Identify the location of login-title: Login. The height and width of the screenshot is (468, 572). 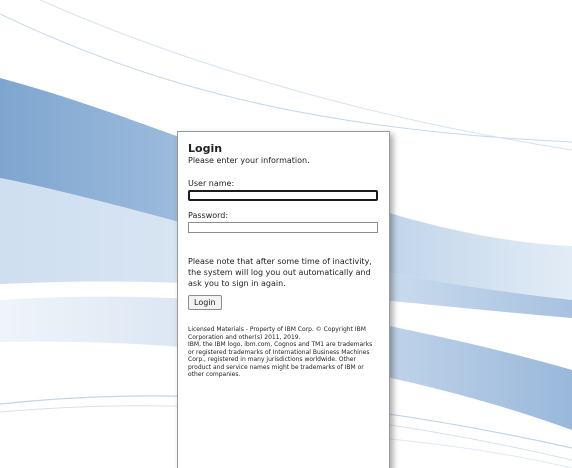
(205, 148).